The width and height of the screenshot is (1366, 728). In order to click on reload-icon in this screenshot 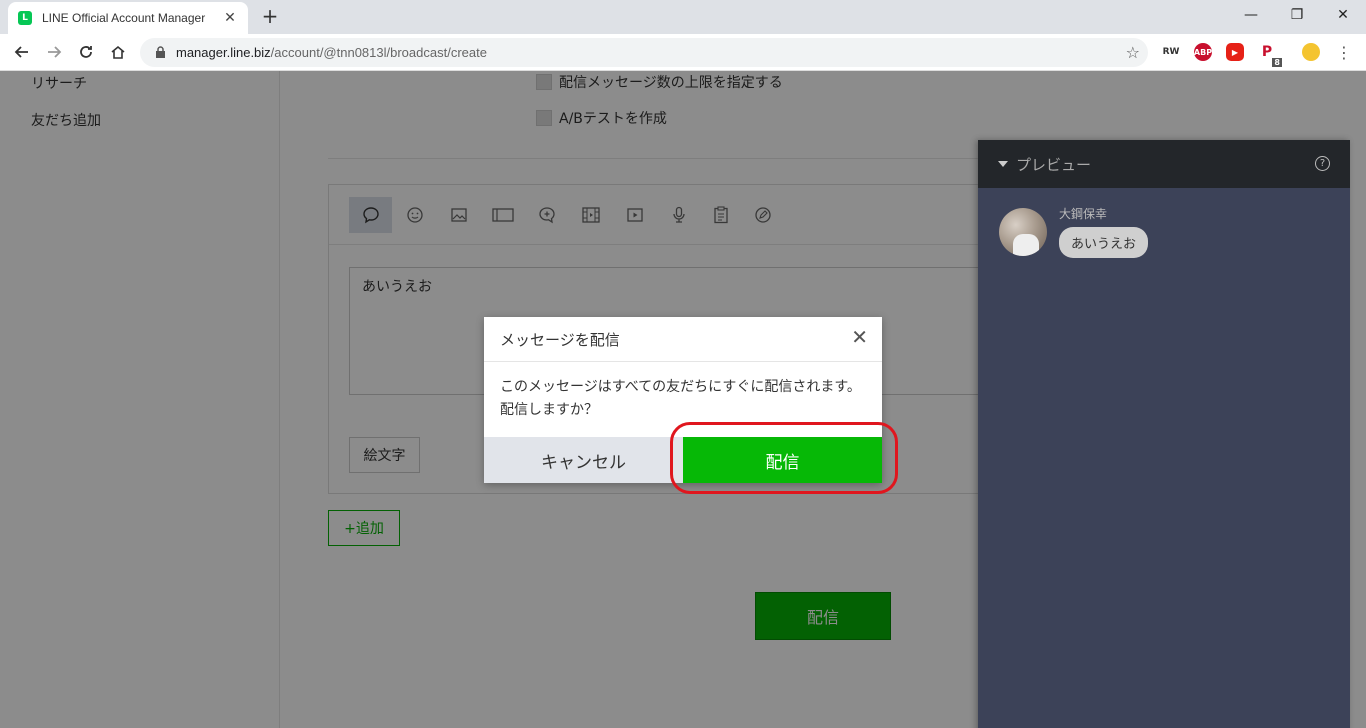, I will do `click(86, 52)`.